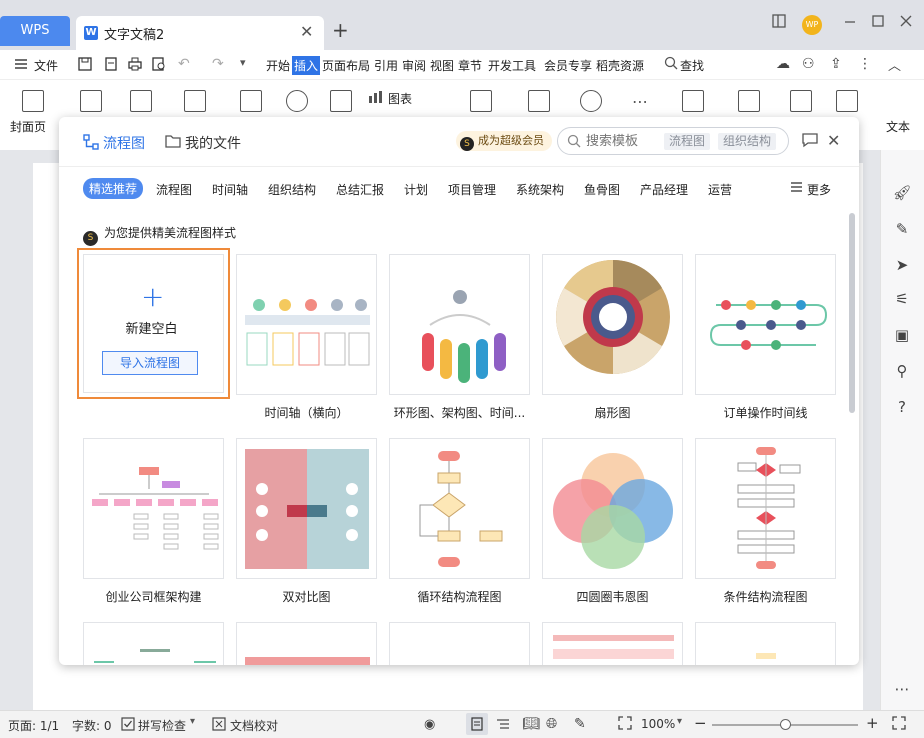 The width and height of the screenshot is (924, 738). Describe the element at coordinates (796, 188) in the screenshot. I see `more-menu-icon` at that location.